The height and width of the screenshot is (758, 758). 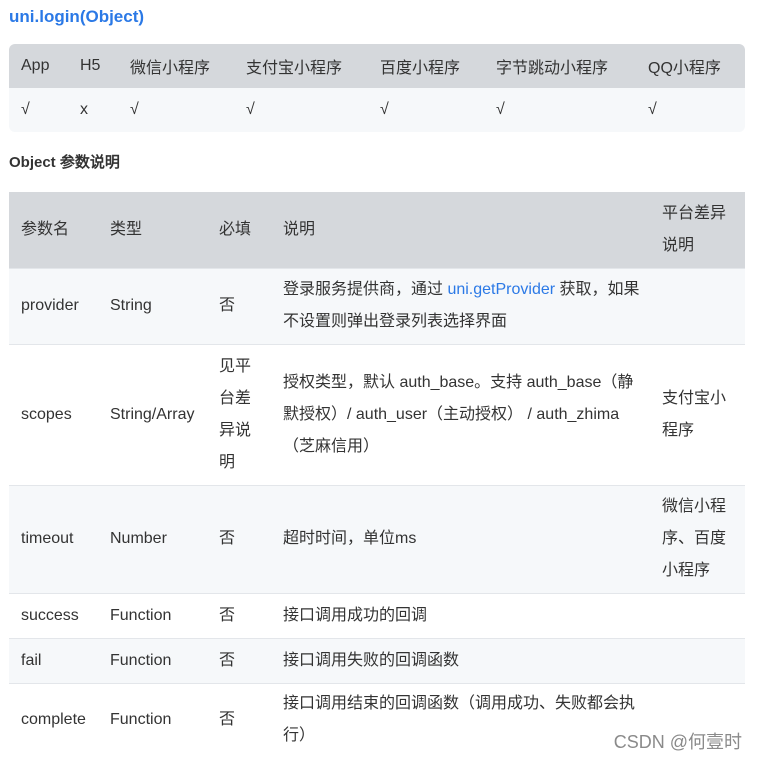 What do you see at coordinates (235, 414) in the screenshot?
I see `param-required: 见平台差异说明` at bounding box center [235, 414].